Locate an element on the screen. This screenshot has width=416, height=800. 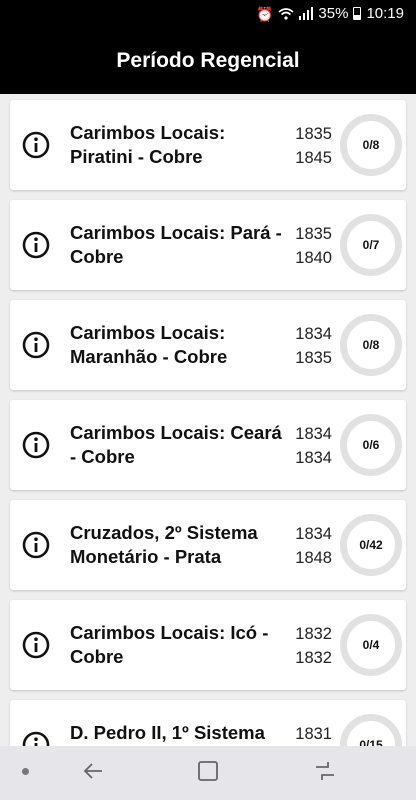
progress-ring: 0/15 is located at coordinates (371, 730).